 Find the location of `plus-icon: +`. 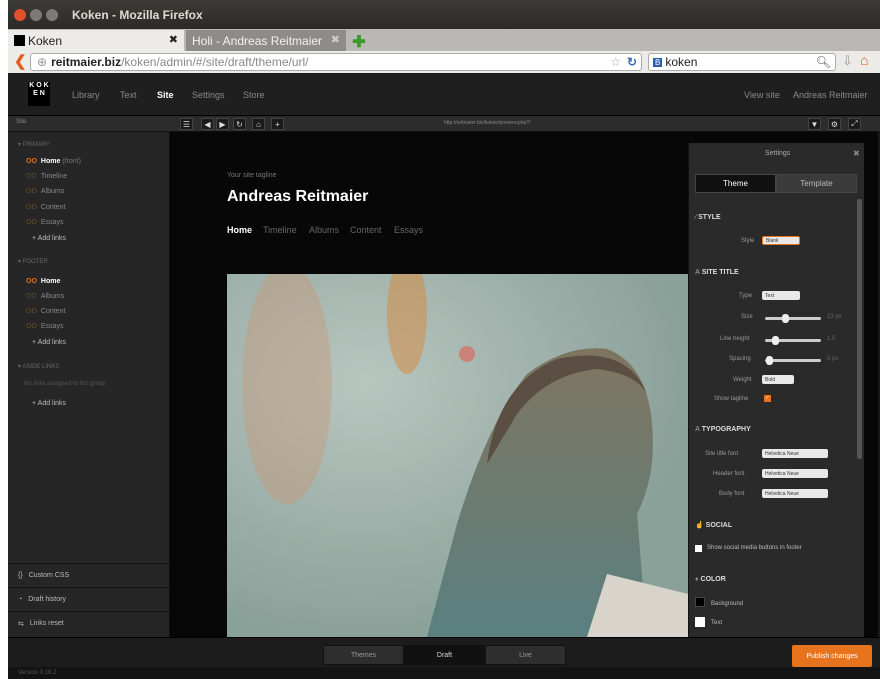

plus-icon: + is located at coordinates (277, 124).